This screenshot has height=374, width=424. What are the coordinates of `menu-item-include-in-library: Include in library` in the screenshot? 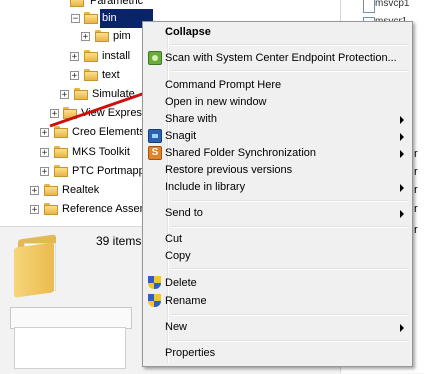 It's located at (277, 187).